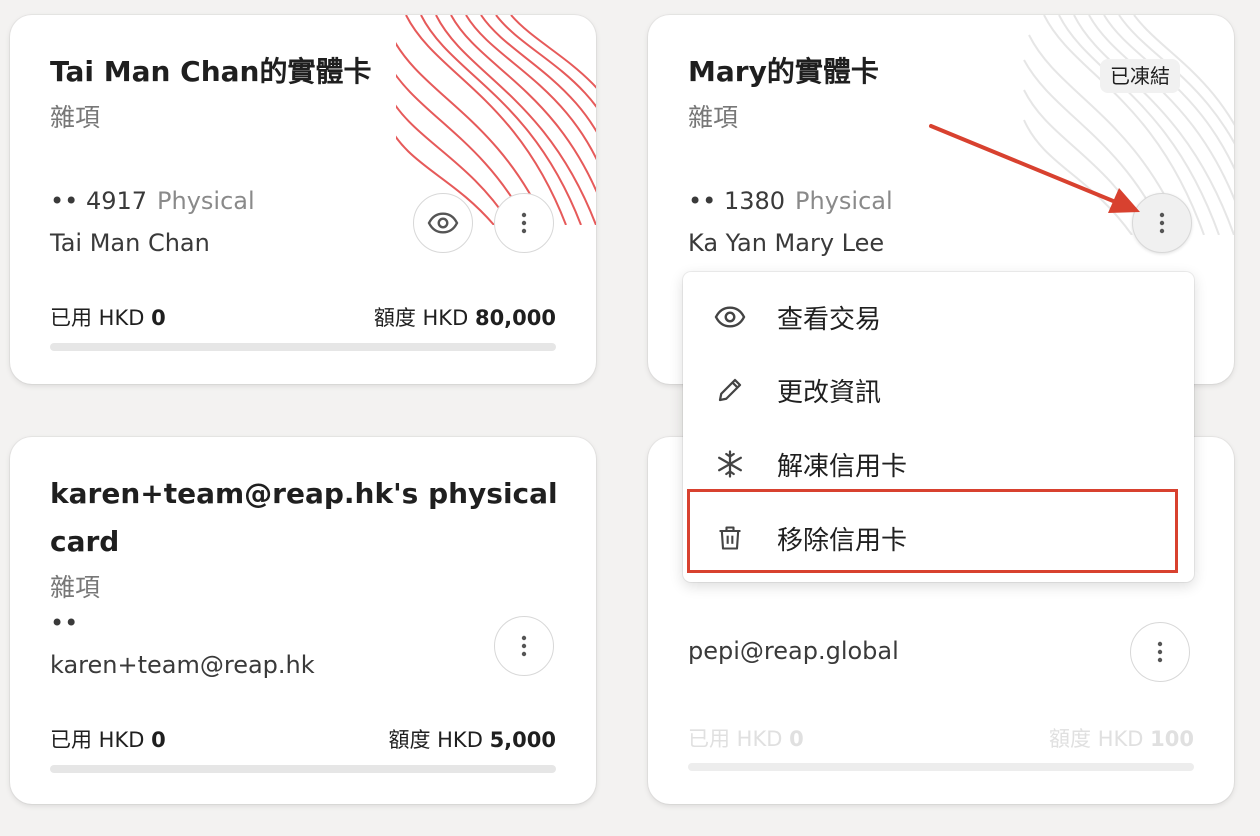 The width and height of the screenshot is (1260, 836). Describe the element at coordinates (85, 541) in the screenshot. I see `card-title-line2: card` at that location.